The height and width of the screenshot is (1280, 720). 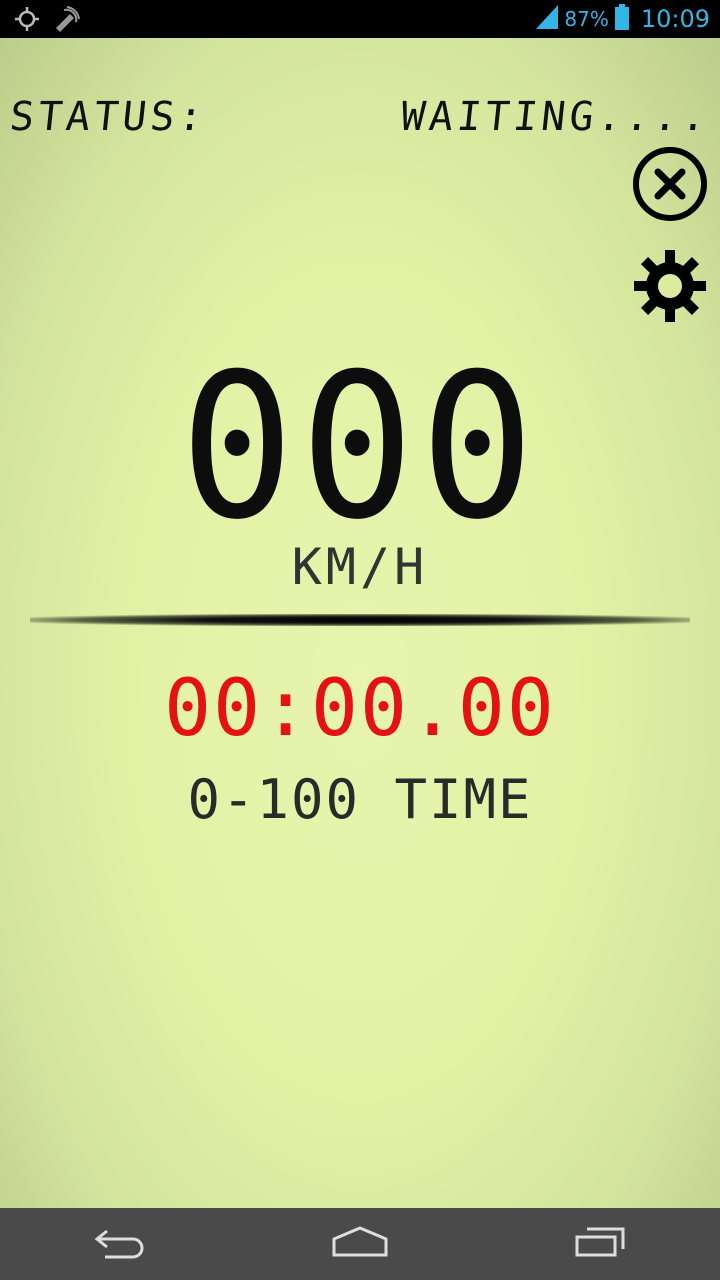 What do you see at coordinates (586, 19) in the screenshot?
I see `battery-percent: 87%` at bounding box center [586, 19].